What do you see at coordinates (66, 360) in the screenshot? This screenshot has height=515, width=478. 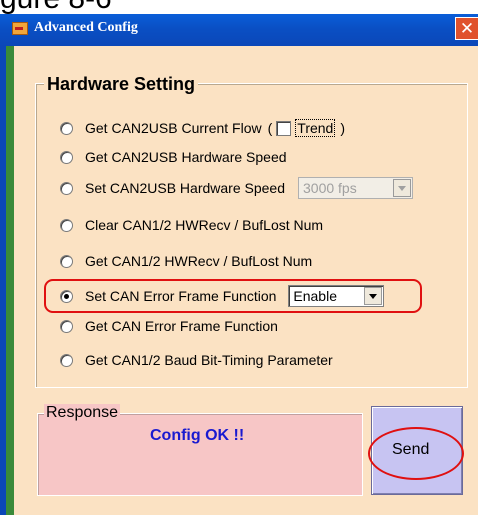 I see `radio-get-baud-timing` at bounding box center [66, 360].